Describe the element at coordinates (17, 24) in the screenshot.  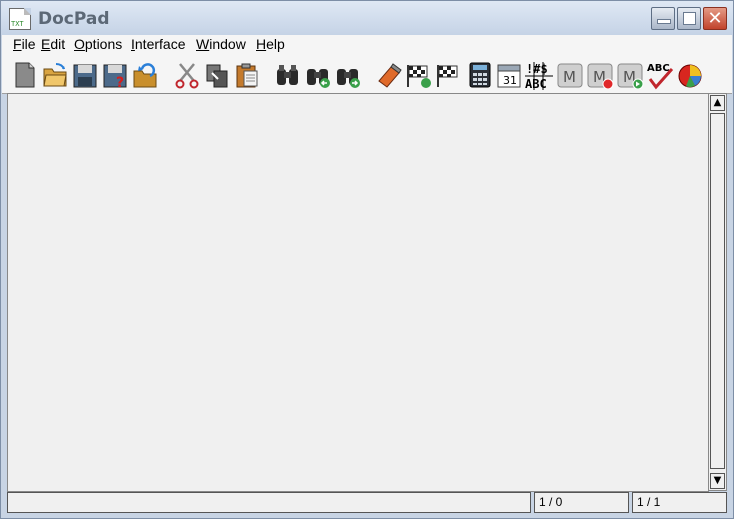
I see `app-icon-text: TXT` at that location.